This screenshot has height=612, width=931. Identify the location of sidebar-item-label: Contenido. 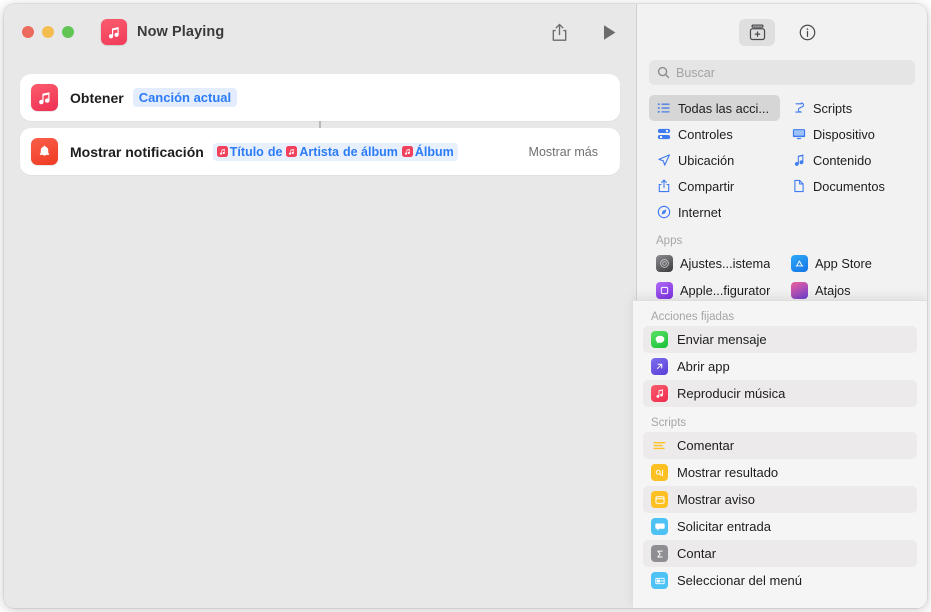
(842, 160).